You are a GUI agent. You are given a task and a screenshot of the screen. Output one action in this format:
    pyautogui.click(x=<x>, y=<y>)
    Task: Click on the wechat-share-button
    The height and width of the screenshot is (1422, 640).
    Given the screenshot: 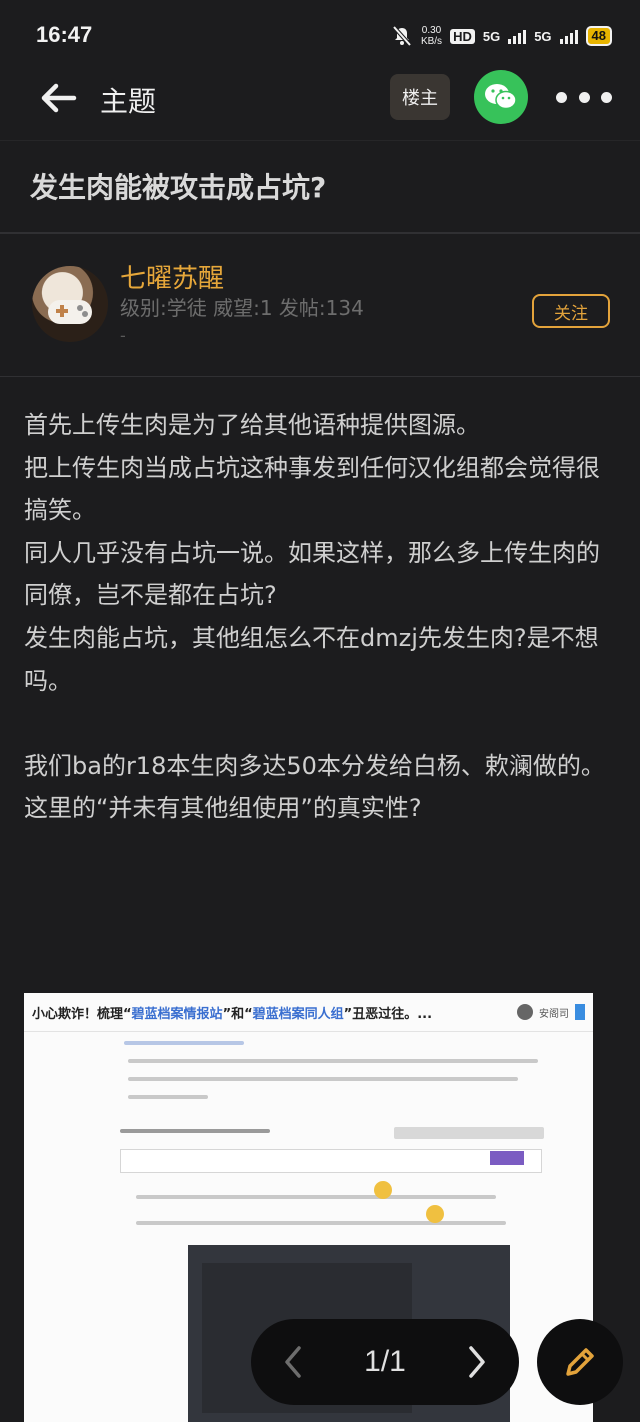 What is the action you would take?
    pyautogui.click(x=501, y=97)
    